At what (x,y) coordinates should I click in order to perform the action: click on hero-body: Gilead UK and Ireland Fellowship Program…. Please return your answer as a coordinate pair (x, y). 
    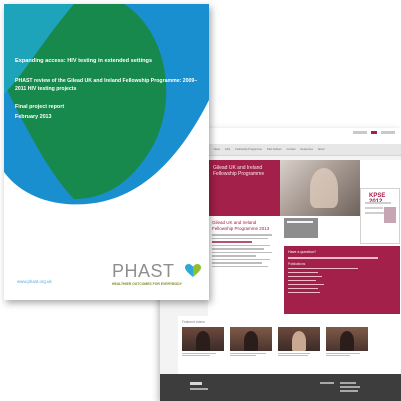
    Looking at the image, I should click on (244, 244).